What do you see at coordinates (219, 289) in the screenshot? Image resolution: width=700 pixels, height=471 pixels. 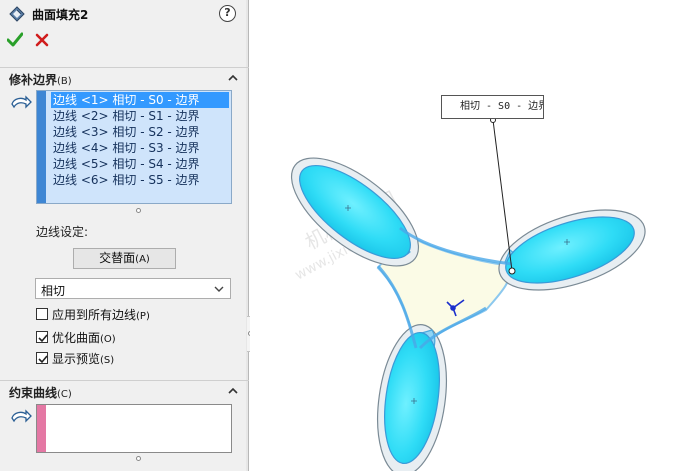 I see `dropdown-arrow-icon` at bounding box center [219, 289].